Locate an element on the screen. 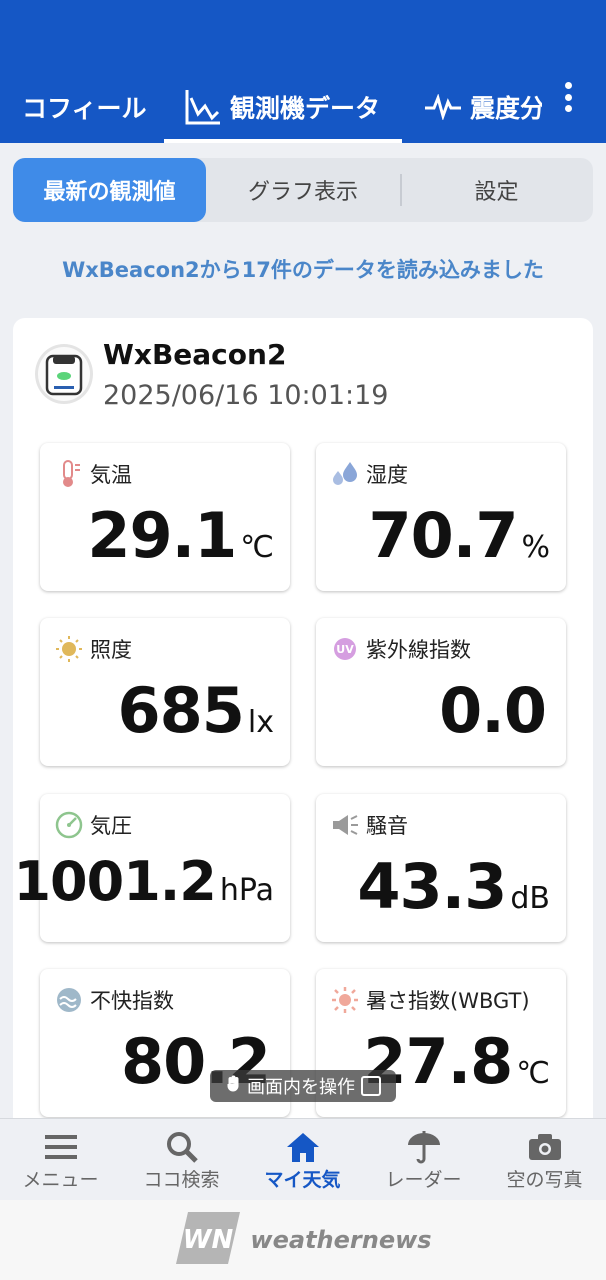 Image resolution: width=606 pixels, height=1280 pixels. nav-radar: レーダー is located at coordinates (423, 1160).